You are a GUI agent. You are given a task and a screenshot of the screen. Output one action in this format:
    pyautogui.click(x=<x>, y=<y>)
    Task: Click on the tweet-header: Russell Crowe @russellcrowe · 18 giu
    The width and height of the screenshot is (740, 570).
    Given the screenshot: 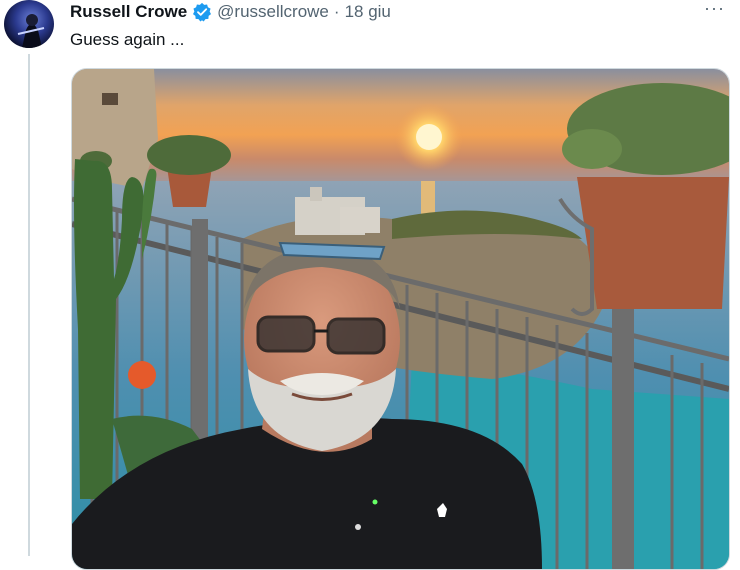 What is the action you would take?
    pyautogui.click(x=230, y=12)
    